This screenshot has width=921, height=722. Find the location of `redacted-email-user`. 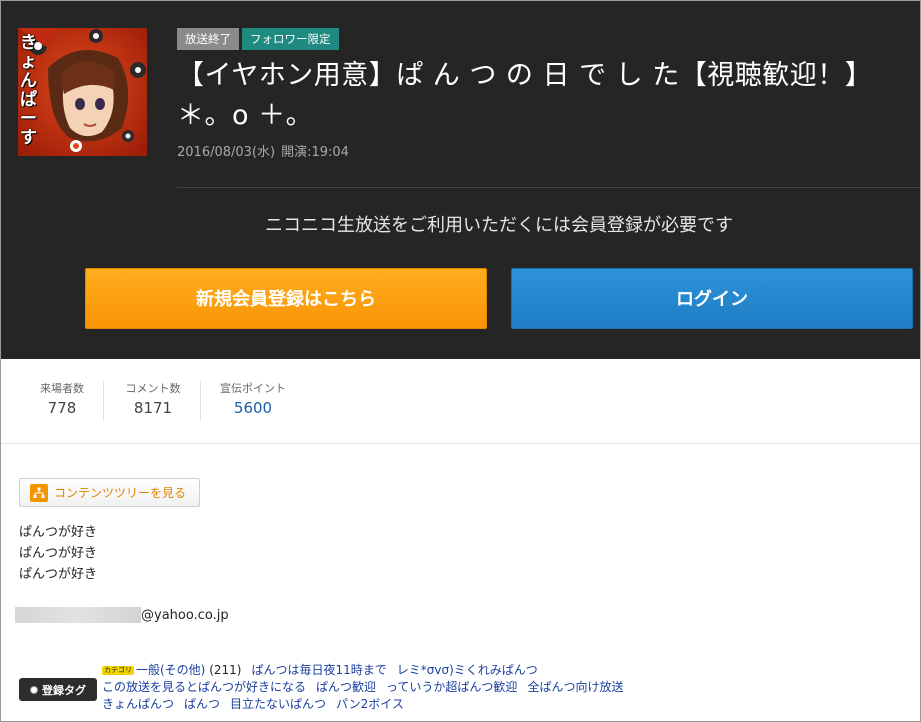

redacted-email-user is located at coordinates (78, 615).